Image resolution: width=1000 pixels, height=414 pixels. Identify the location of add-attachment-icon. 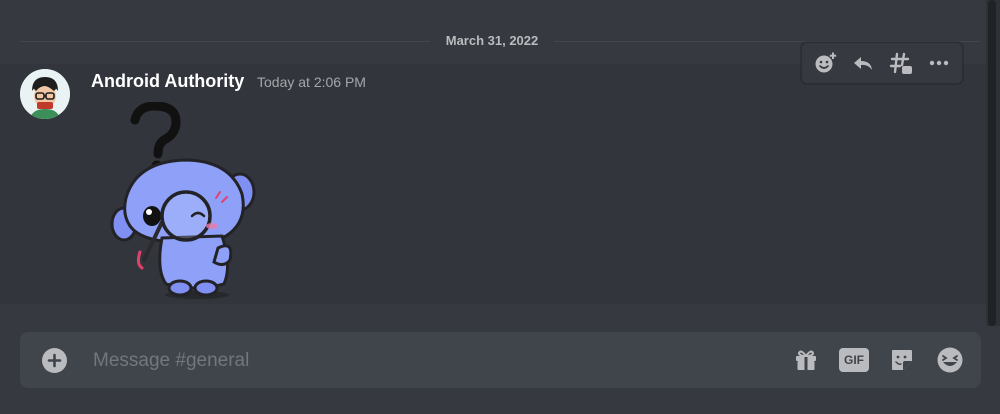
(54, 360).